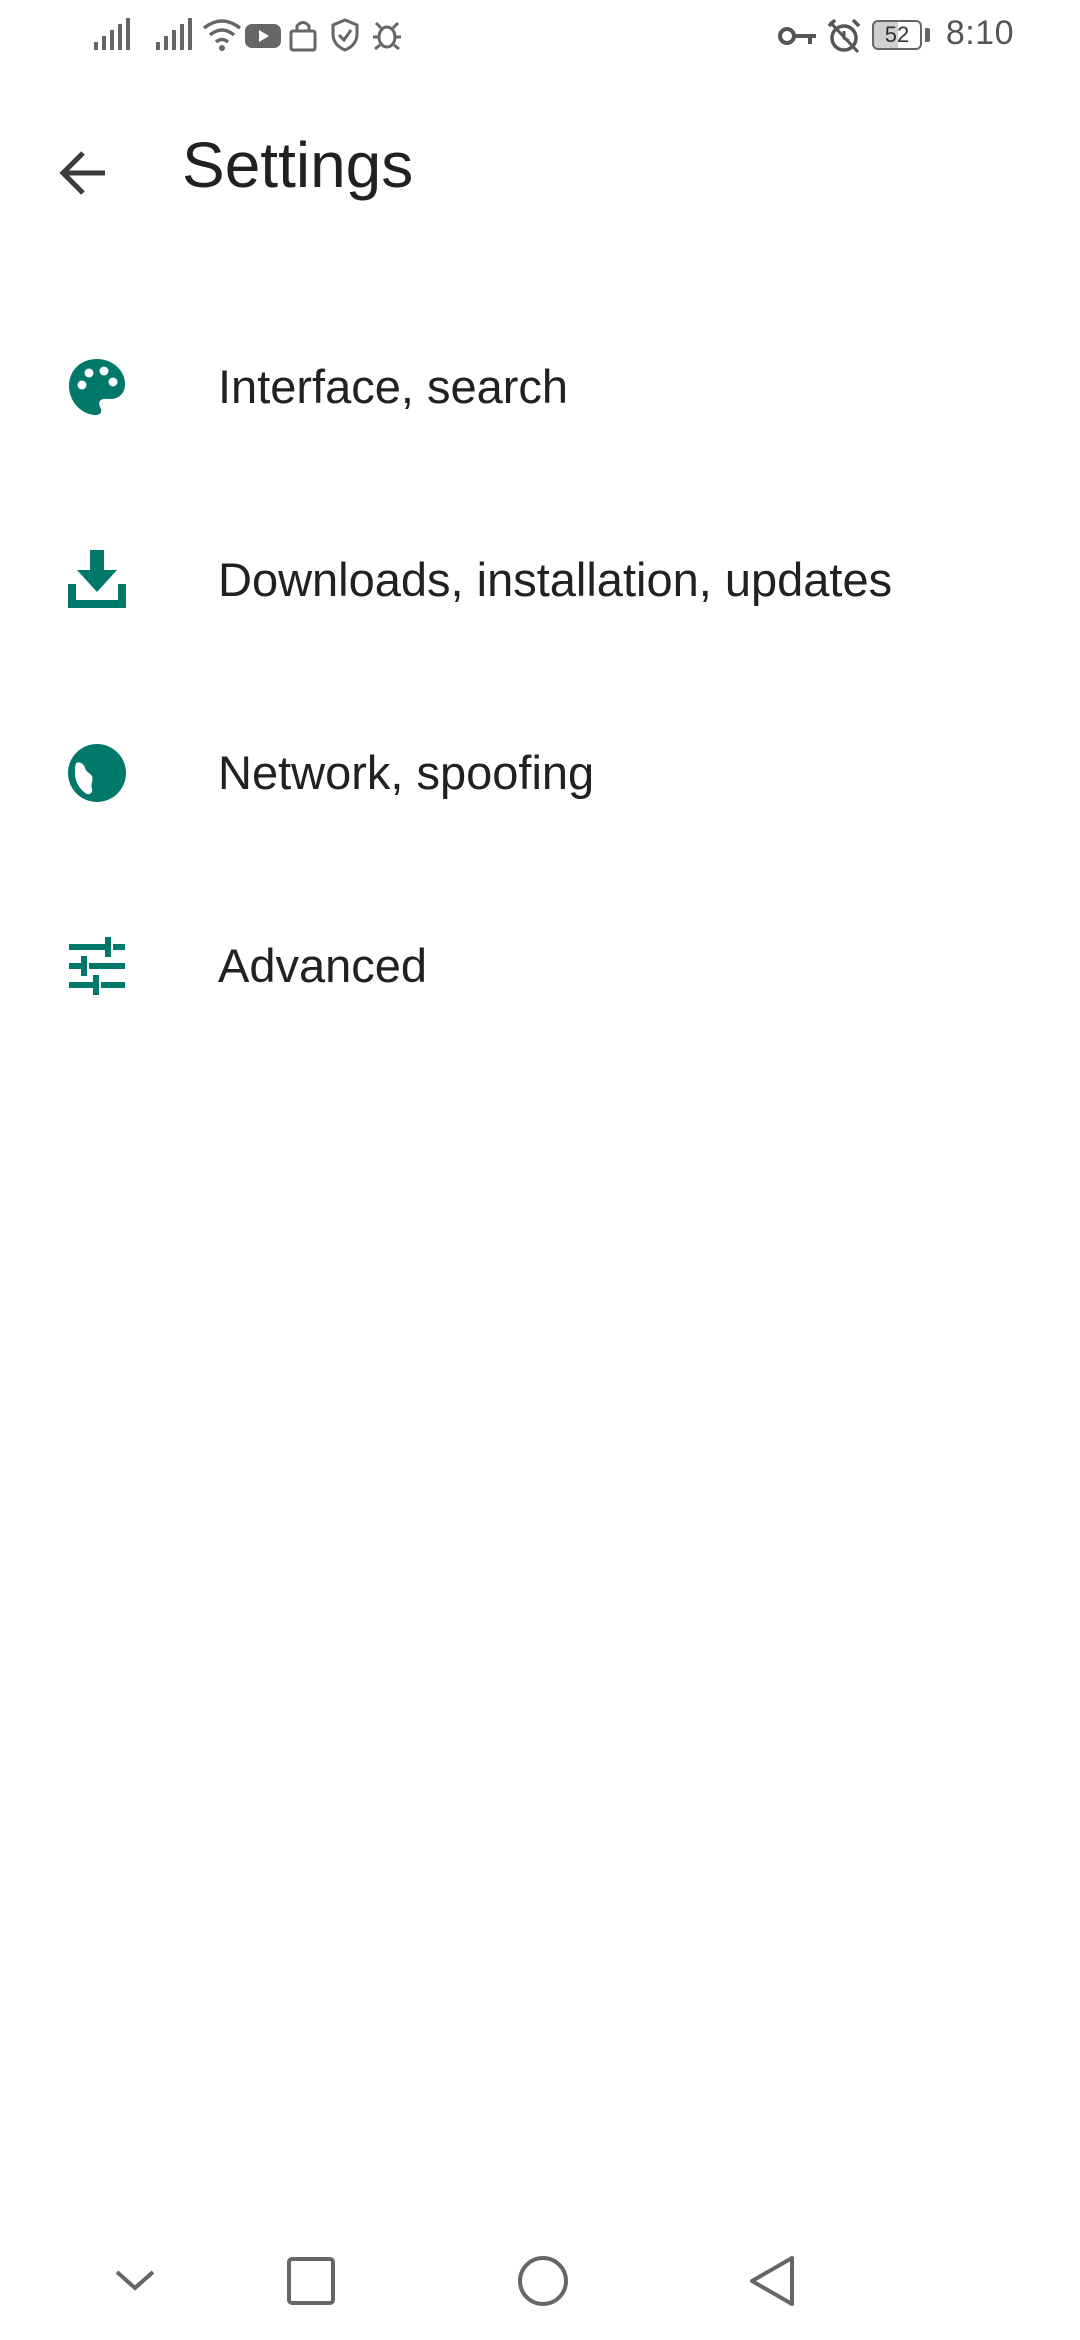 The height and width of the screenshot is (2340, 1080). I want to click on back-button, so click(83, 175).